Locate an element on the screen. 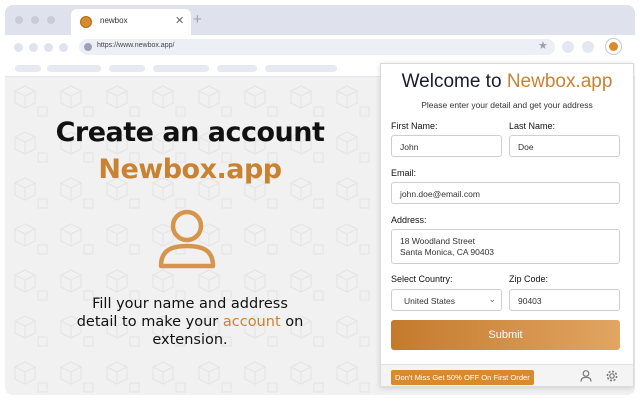  last-name-field: Doe is located at coordinates (564, 146).